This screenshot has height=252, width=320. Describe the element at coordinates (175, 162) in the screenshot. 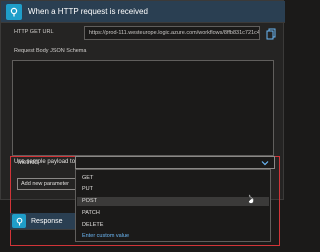

I see `method-select` at that location.